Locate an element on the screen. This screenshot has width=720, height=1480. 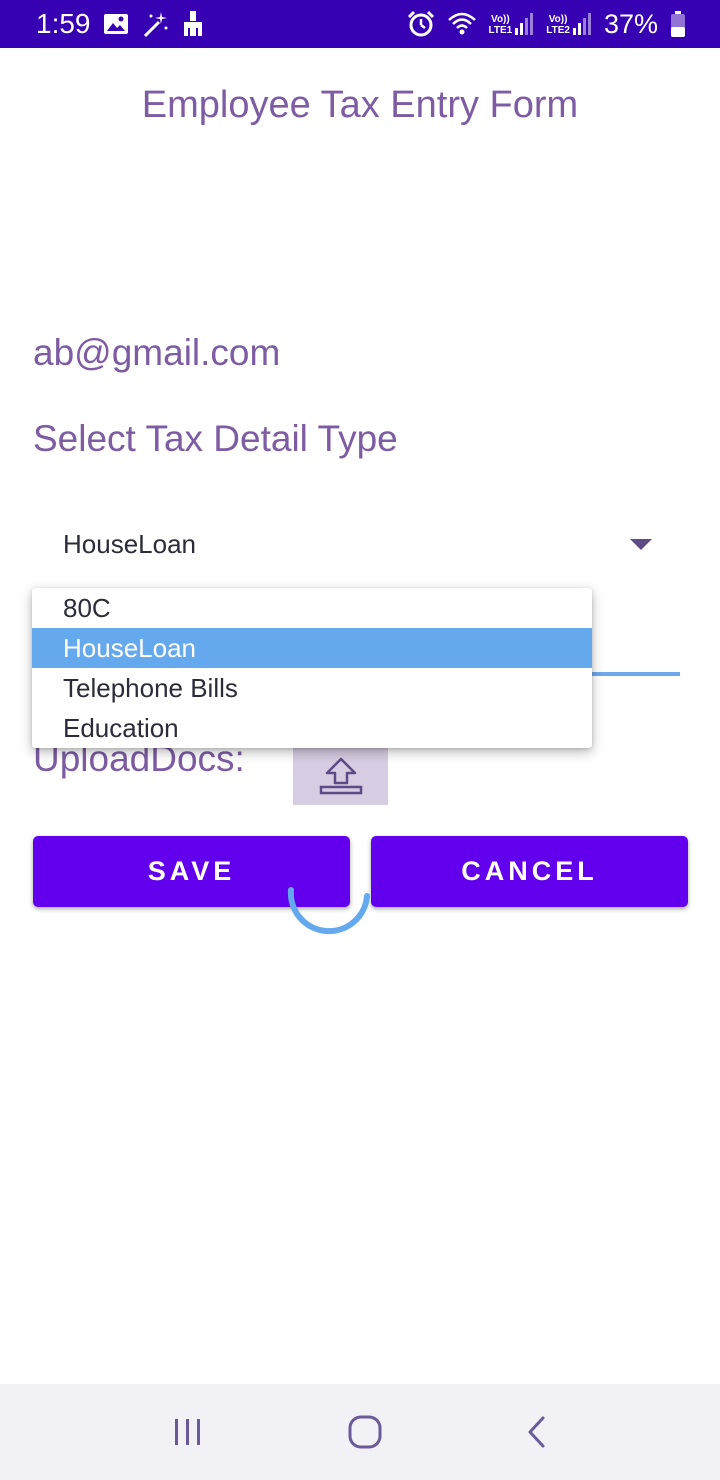
cancel-button: CANCEL is located at coordinates (529, 871).